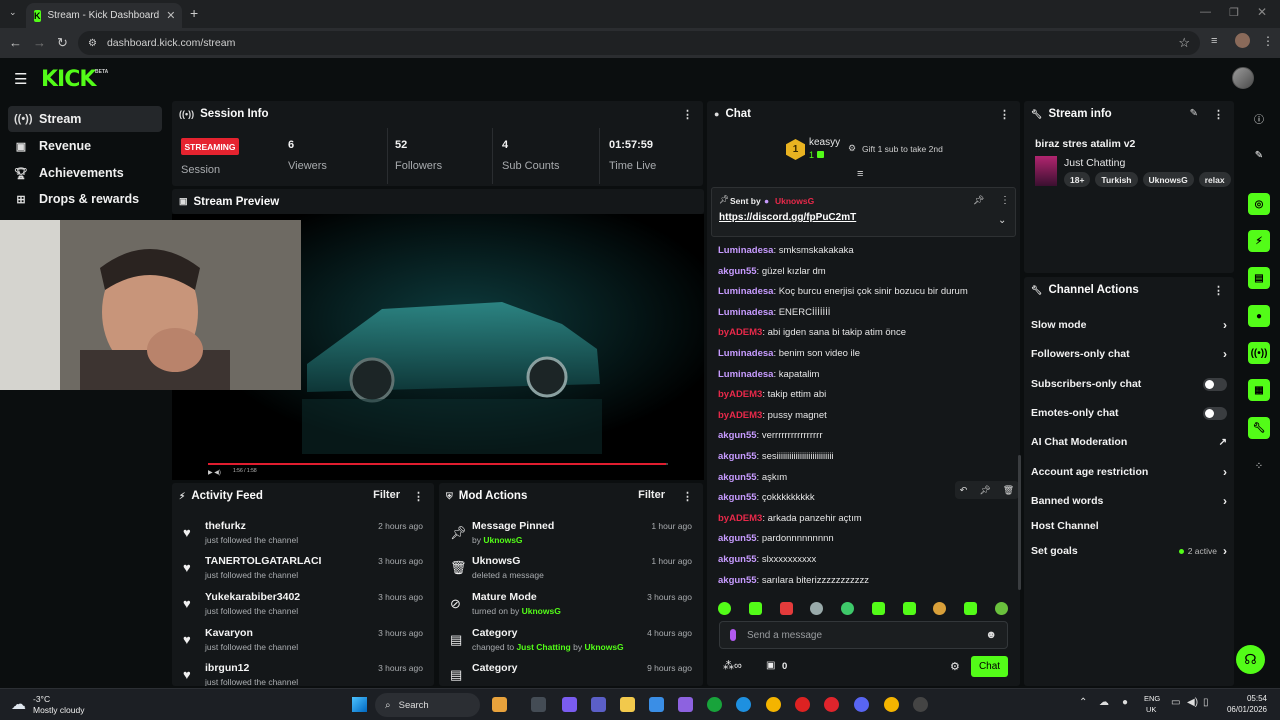 The image size is (1280, 720). I want to click on channel-actions-more-icon: ⋮, so click(1218, 290).